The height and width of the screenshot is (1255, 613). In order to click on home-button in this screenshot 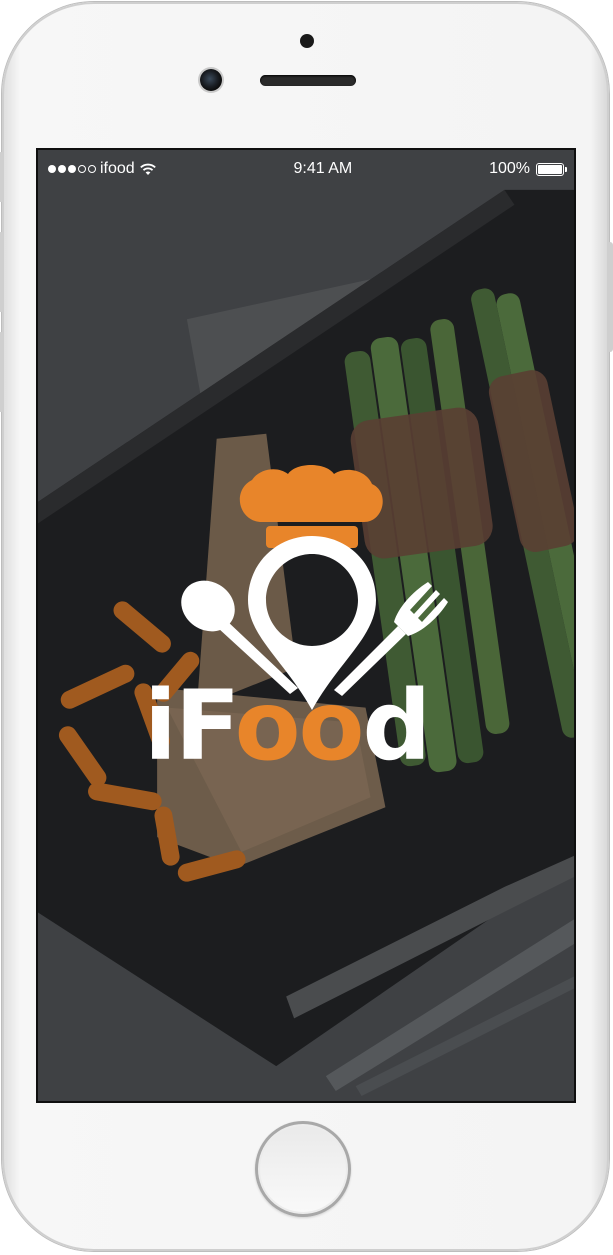, I will do `click(303, 1169)`.